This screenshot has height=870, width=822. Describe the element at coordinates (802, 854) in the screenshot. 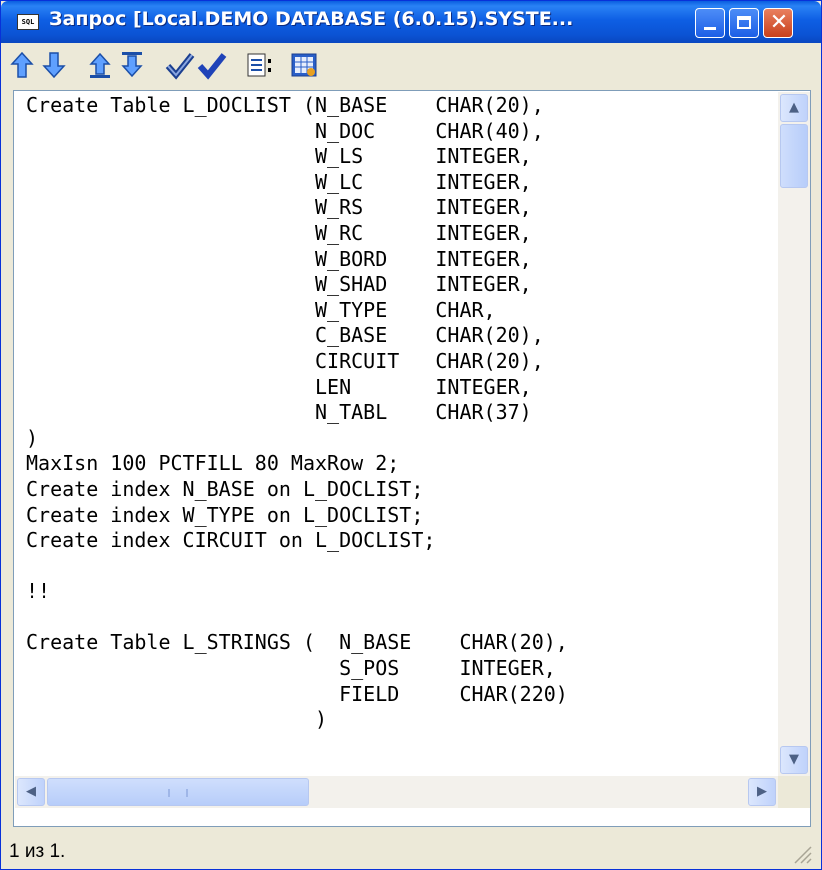

I see `resize-grip-icon` at that location.